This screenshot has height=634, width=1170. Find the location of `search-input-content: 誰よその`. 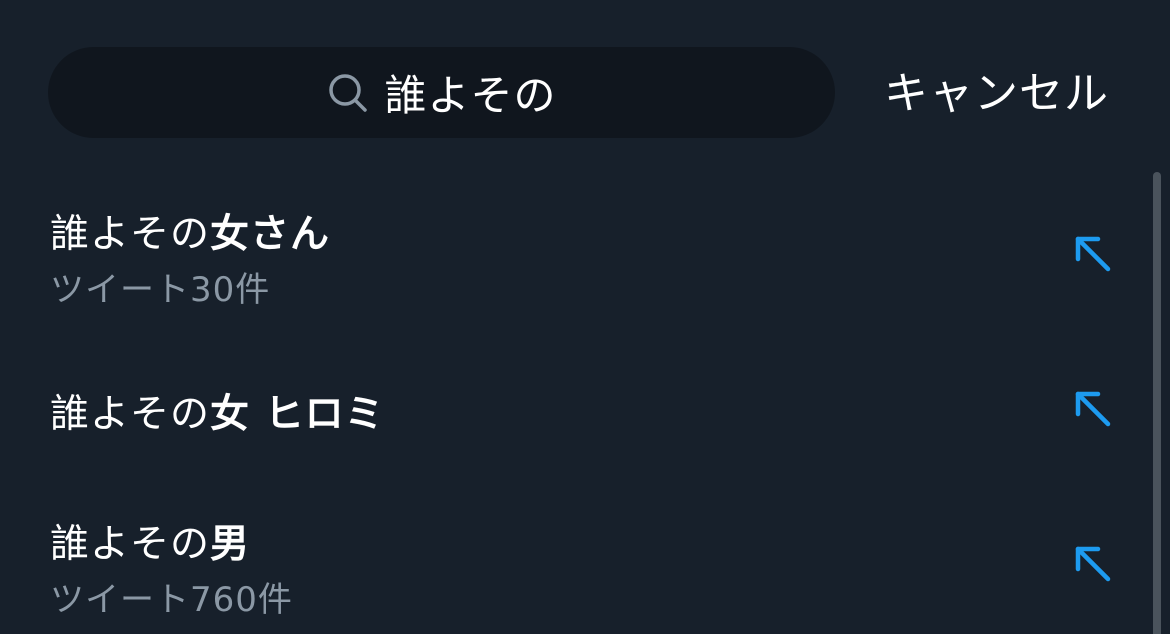

search-input-content: 誰よその is located at coordinates (441, 92).